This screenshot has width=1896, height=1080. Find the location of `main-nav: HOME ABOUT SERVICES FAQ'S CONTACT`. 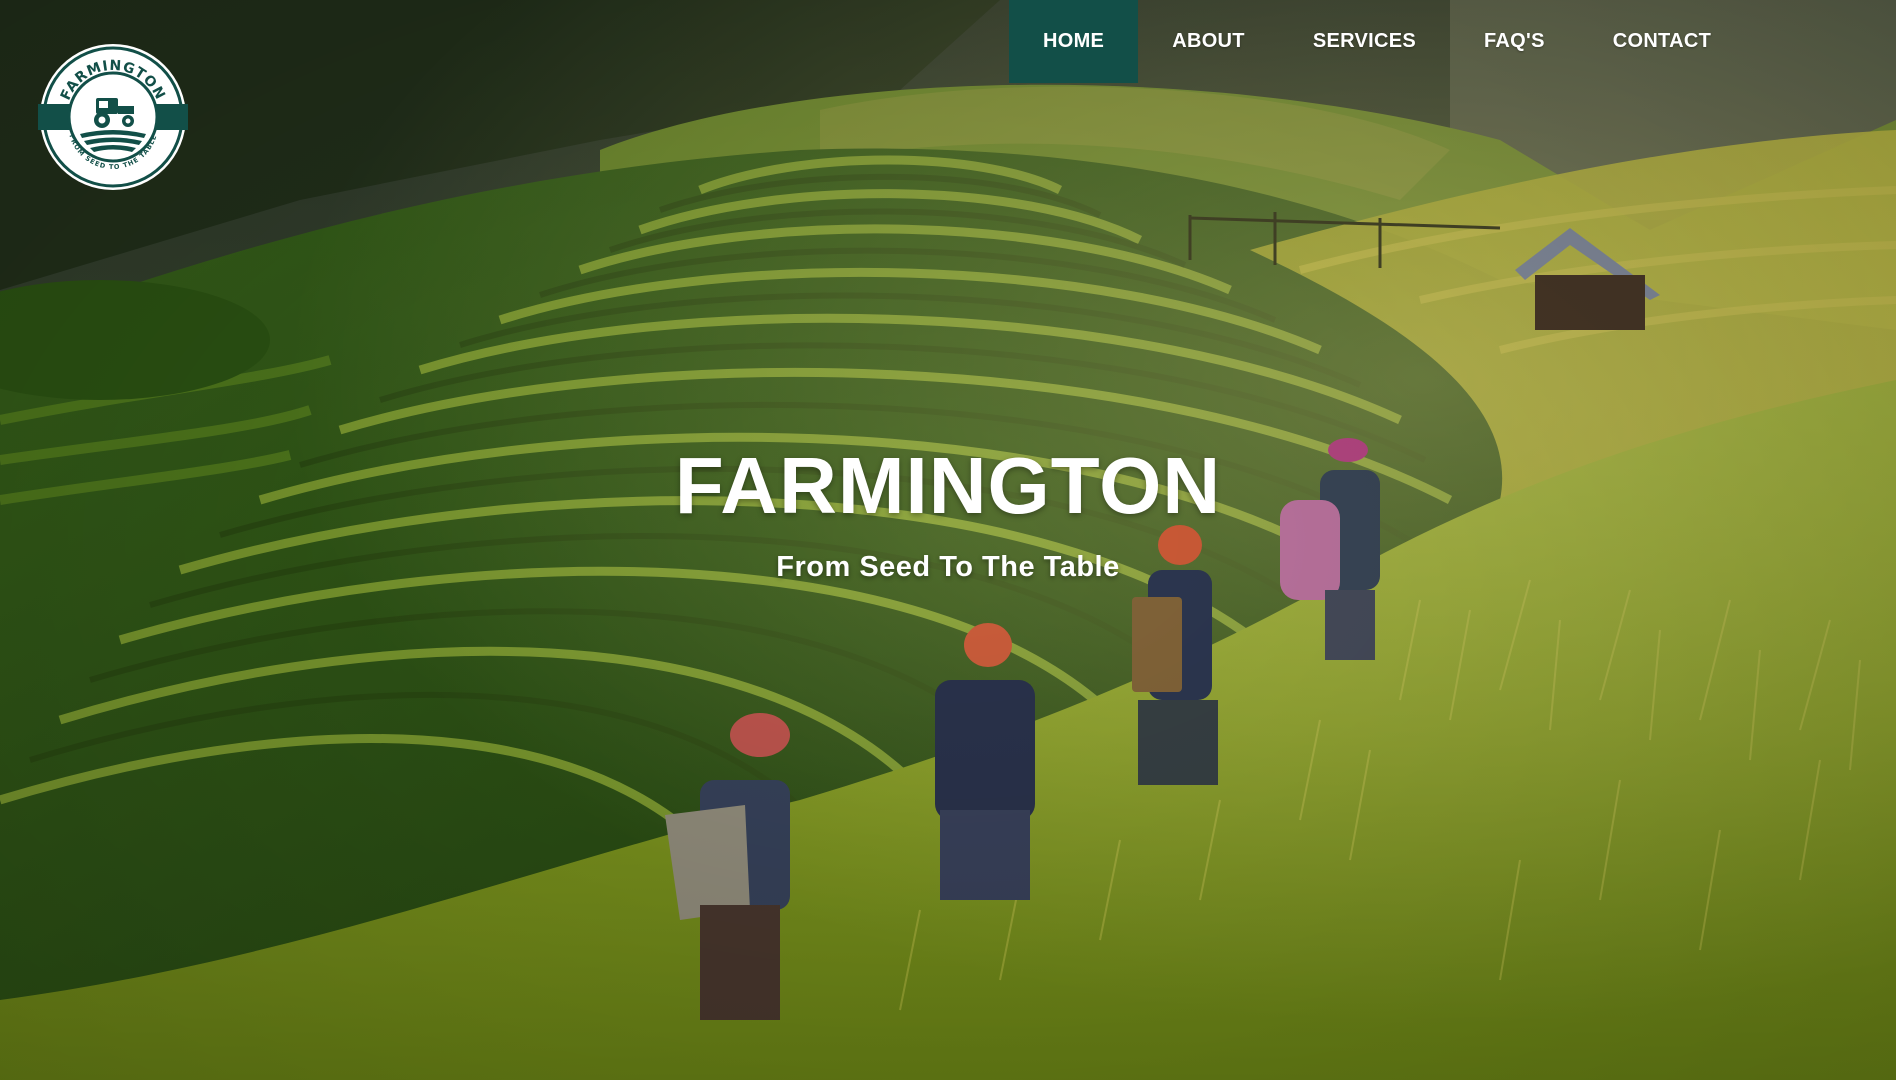

main-nav: HOME ABOUT SERVICES FAQ'S CONTACT is located at coordinates (1377, 41).